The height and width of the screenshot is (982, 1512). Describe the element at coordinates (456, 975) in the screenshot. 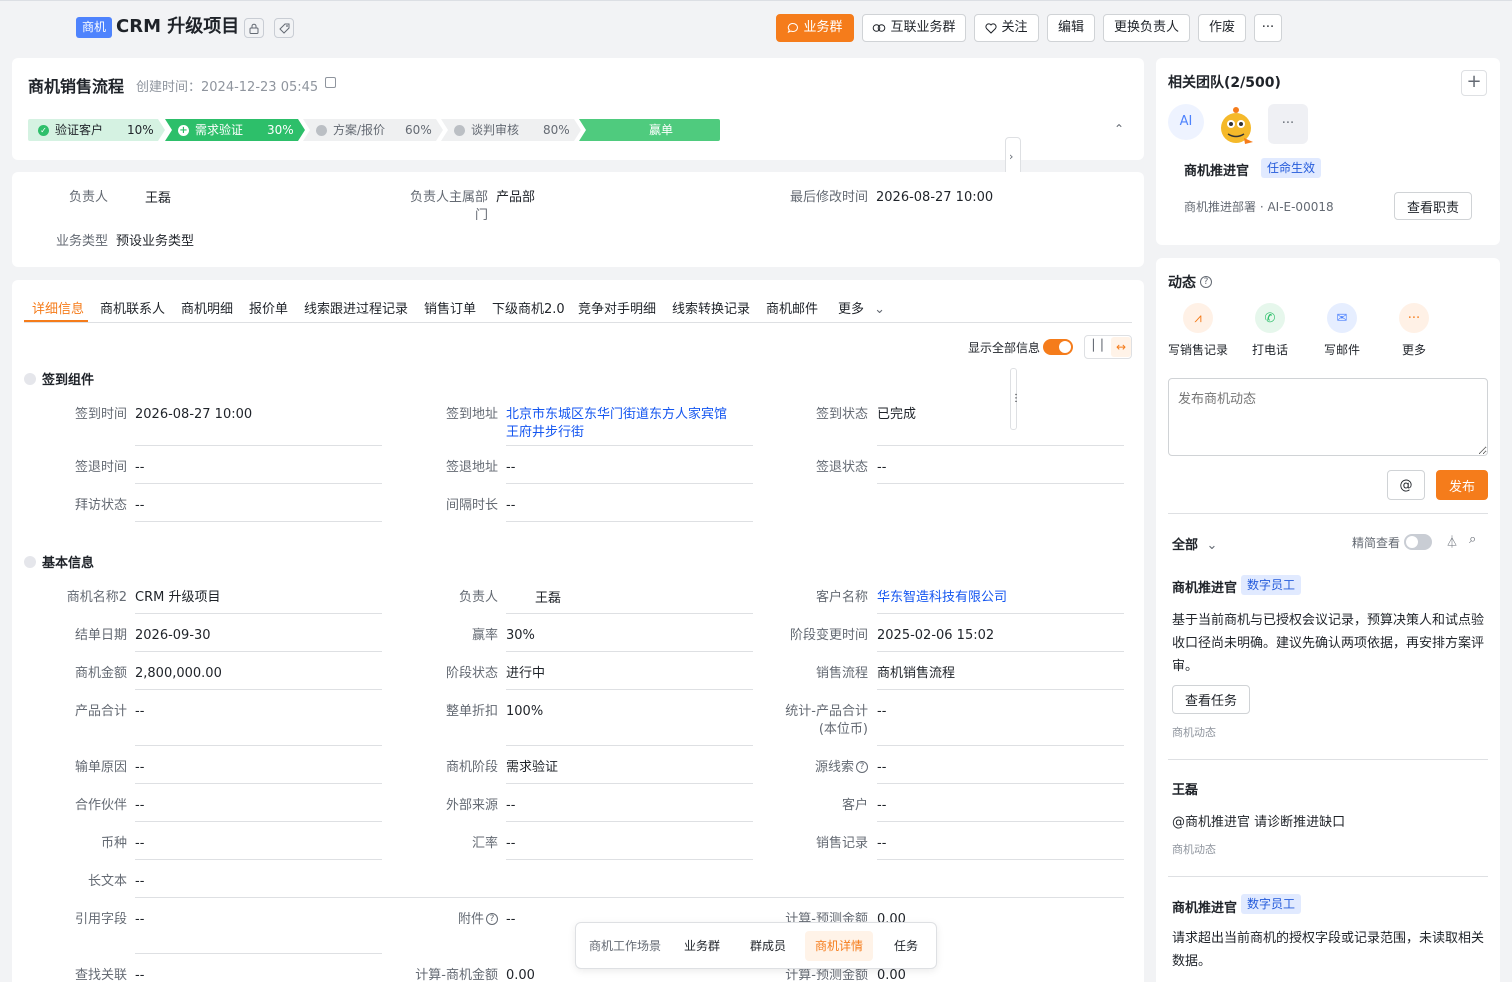

I see `field-label: 计算-商机金额` at that location.